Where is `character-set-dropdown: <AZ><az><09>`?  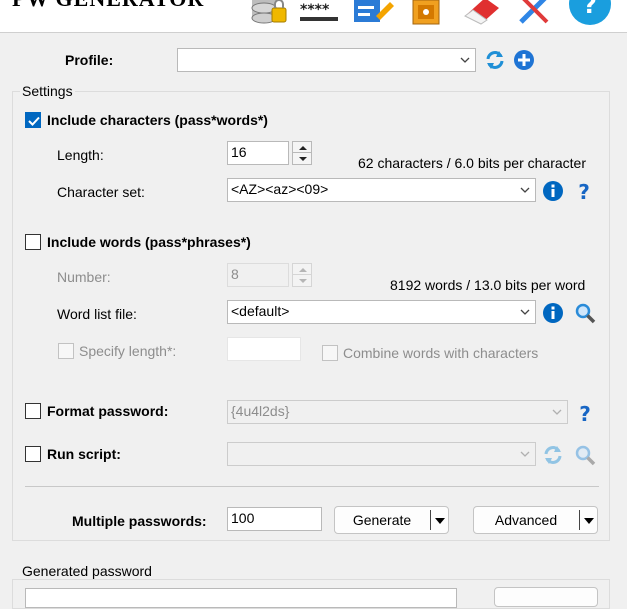 character-set-dropdown: <AZ><az><09> is located at coordinates (381, 190).